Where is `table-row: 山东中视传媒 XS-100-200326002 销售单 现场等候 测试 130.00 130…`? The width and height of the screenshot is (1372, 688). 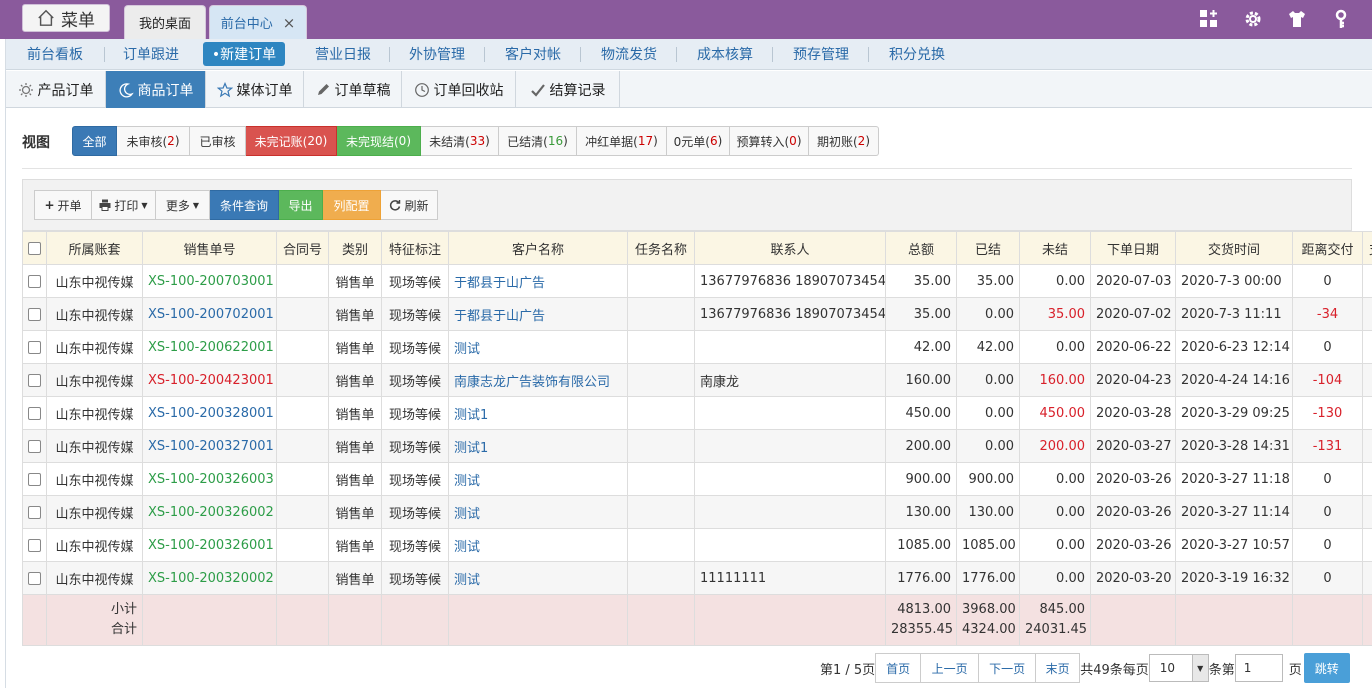
table-row: 山东中视传媒 XS-100-200326002 销售单 现场等候 测试 130.00 130… is located at coordinates (697, 512).